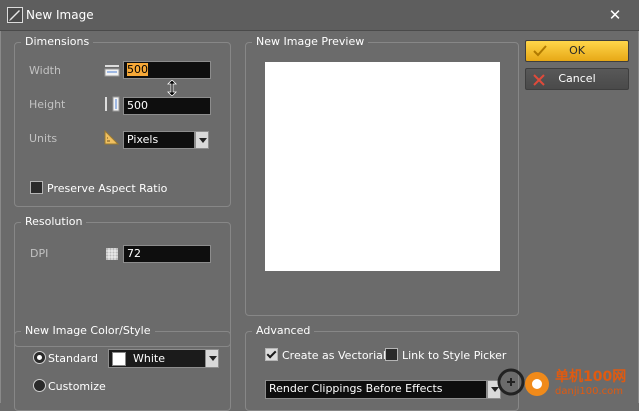 Image resolution: width=639 pixels, height=411 pixels. Describe the element at coordinates (283, 330) in the screenshot. I see `advanced-title: Advanced` at that location.